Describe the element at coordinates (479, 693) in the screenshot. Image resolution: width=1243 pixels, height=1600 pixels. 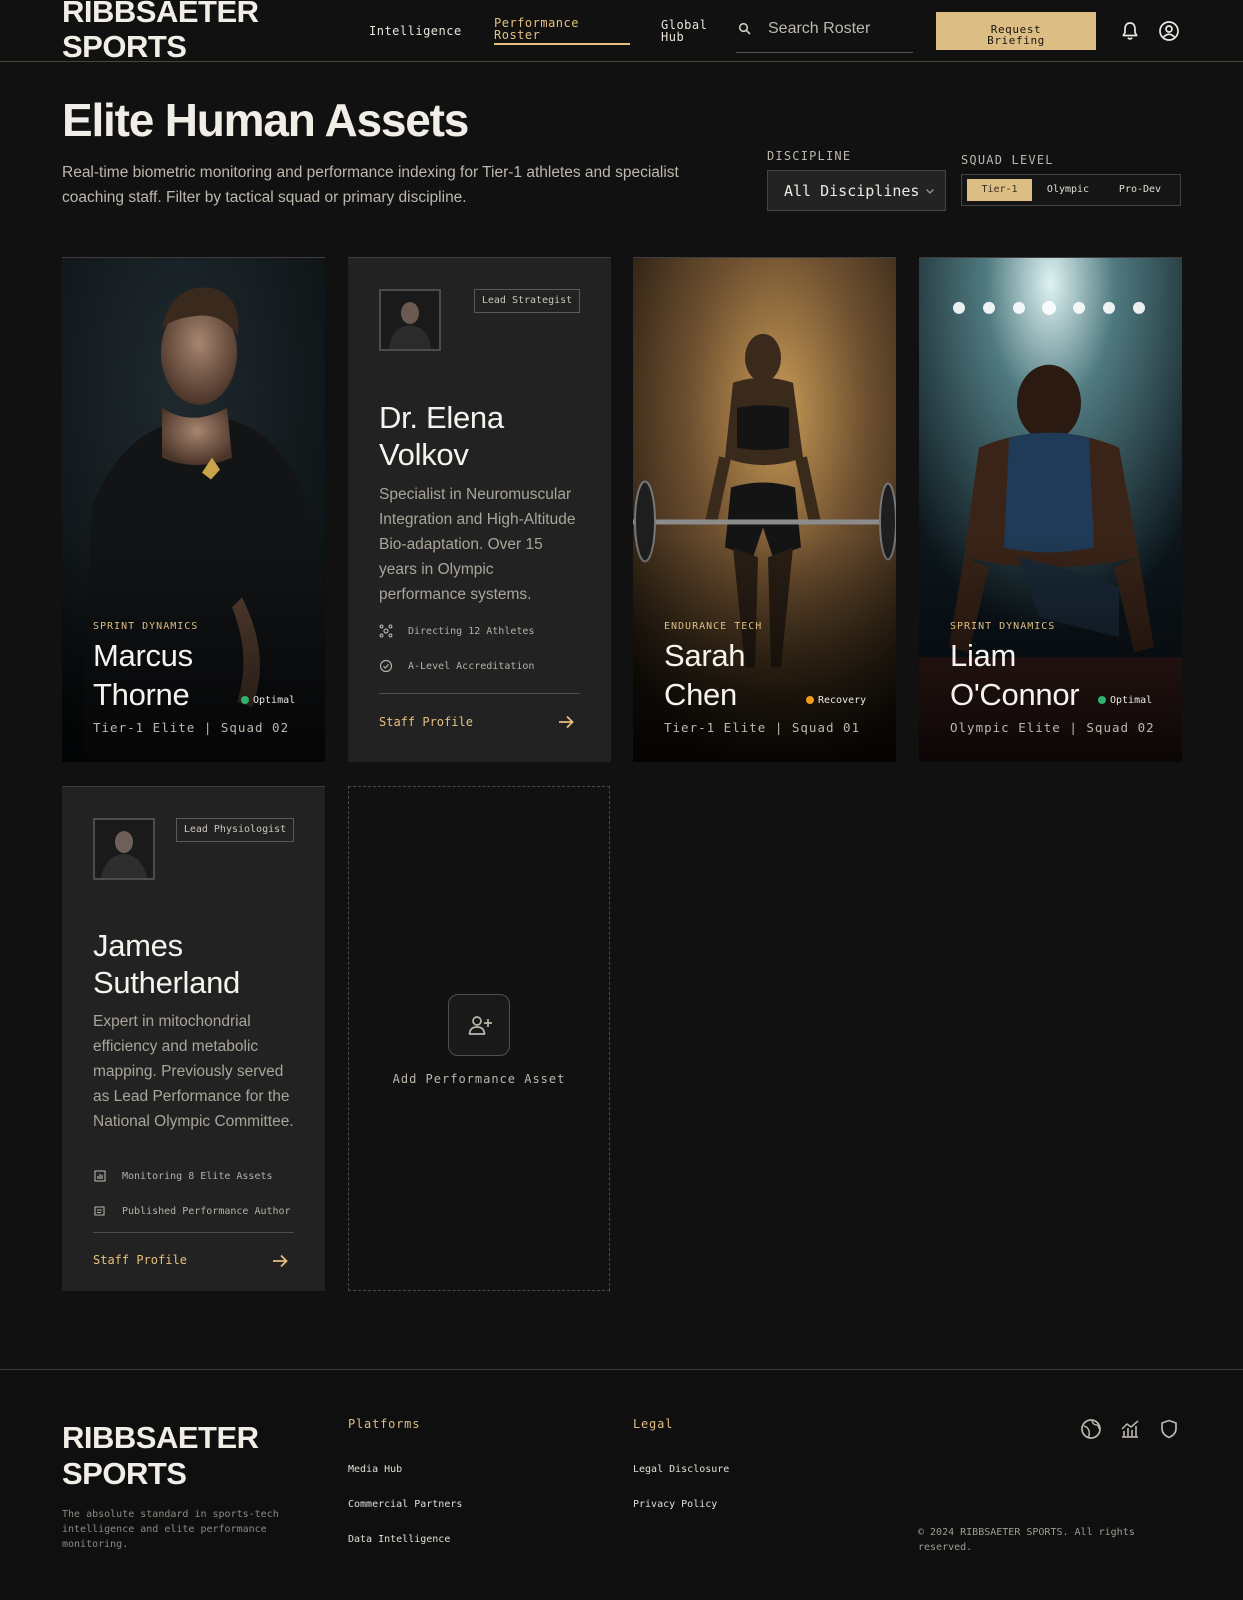
I see `divider` at that location.